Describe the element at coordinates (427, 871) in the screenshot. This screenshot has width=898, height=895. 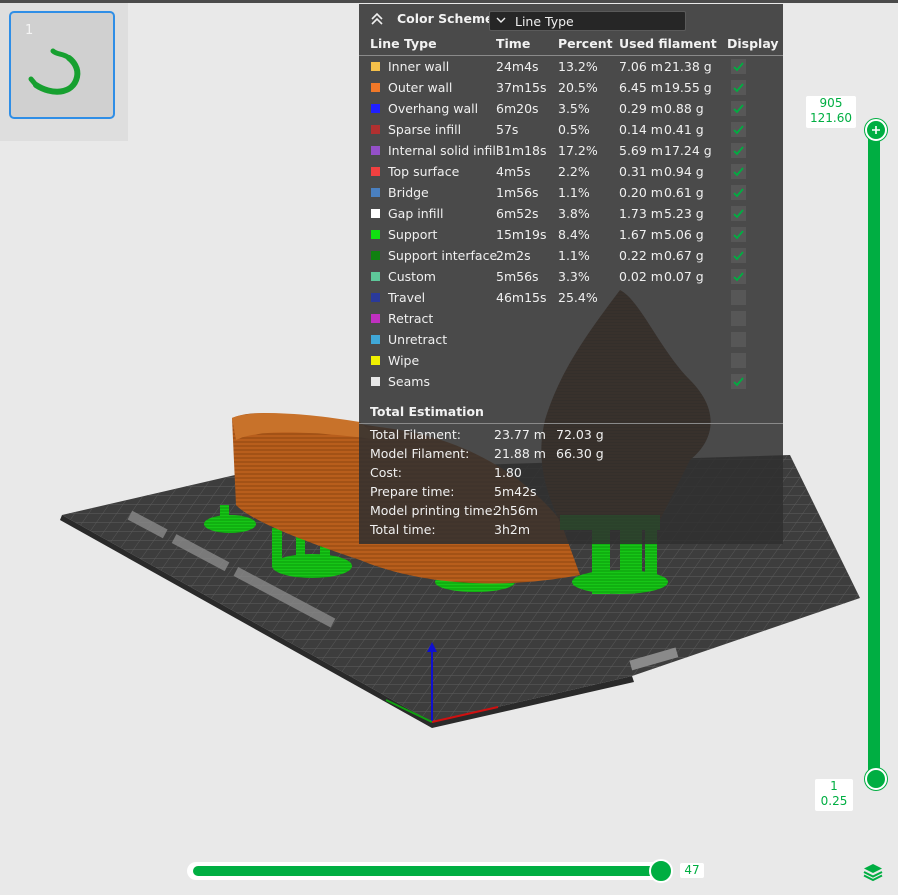
I see `move-slider-fill` at that location.